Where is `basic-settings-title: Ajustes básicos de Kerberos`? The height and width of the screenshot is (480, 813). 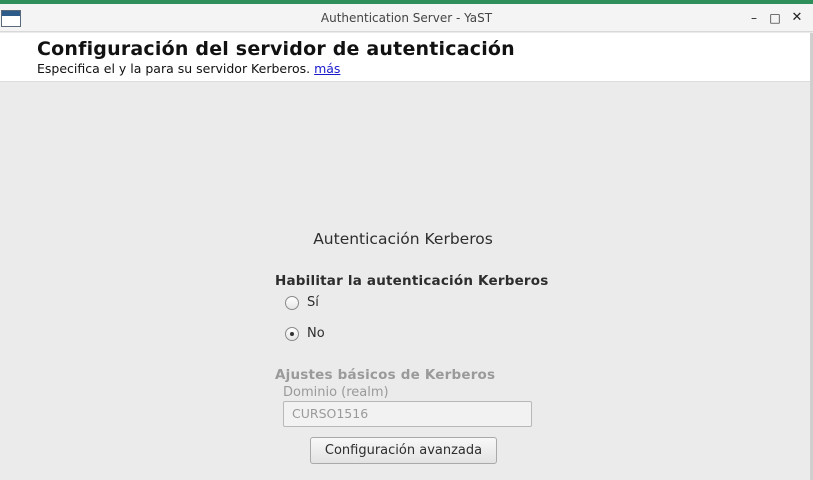 basic-settings-title: Ajustes básicos de Kerberos is located at coordinates (385, 375).